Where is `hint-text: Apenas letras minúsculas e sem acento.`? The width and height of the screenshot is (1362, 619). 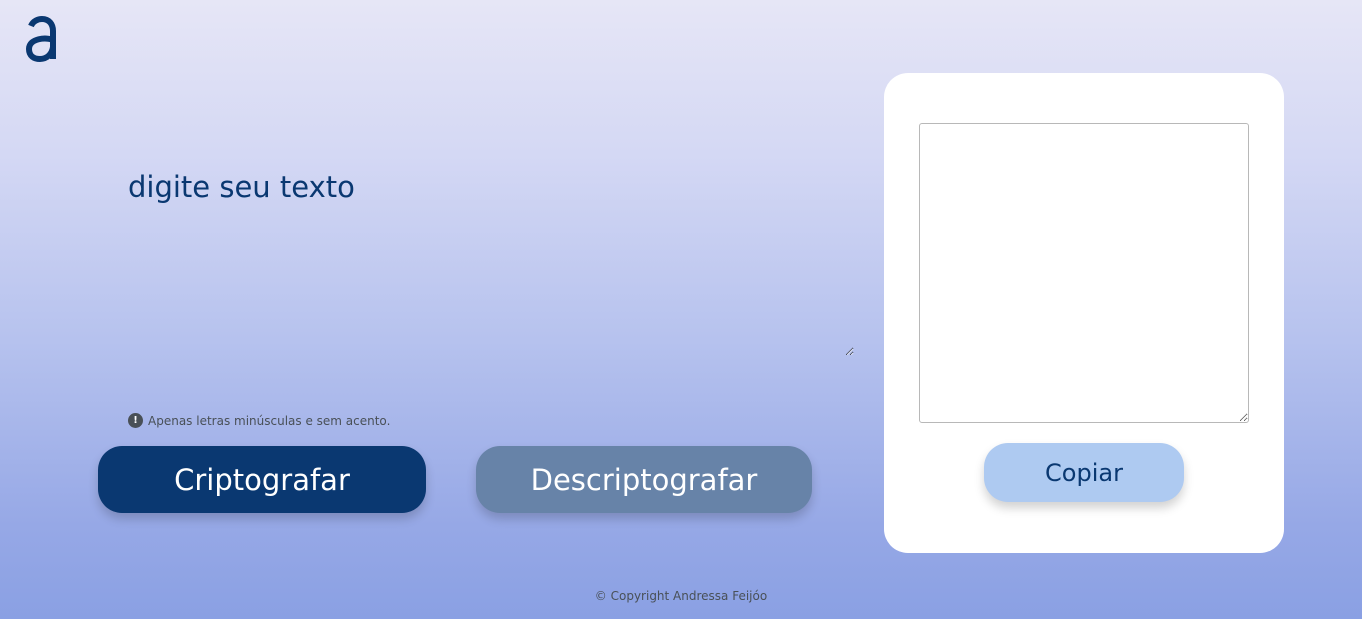 hint-text: Apenas letras minúsculas e sem acento. is located at coordinates (269, 420).